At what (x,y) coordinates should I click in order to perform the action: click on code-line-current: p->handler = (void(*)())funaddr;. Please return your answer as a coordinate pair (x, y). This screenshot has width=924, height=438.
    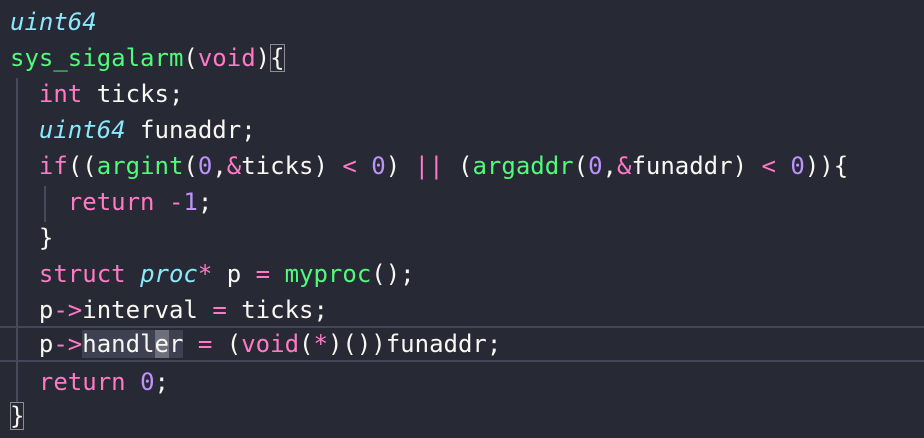
    Looking at the image, I should click on (462, 344).